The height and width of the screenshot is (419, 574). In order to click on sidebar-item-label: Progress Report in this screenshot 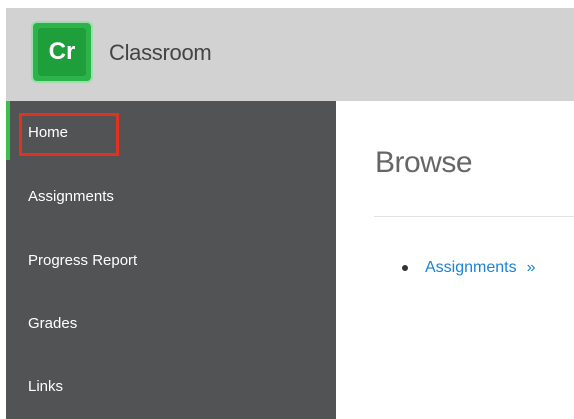, I will do `click(83, 260)`.